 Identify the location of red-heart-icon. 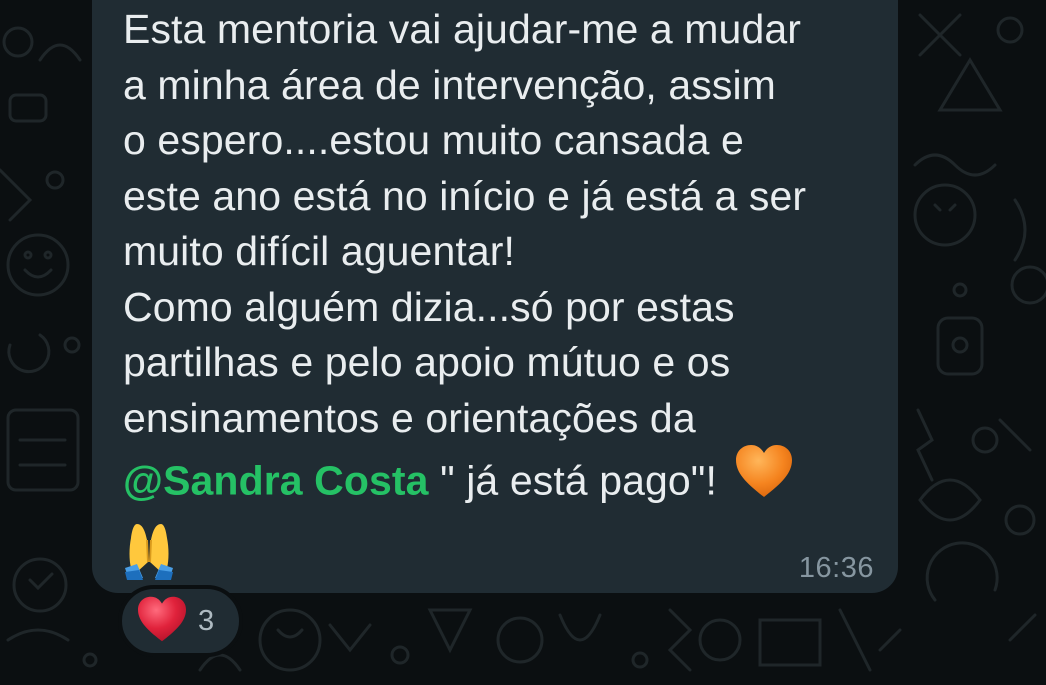
(162, 621).